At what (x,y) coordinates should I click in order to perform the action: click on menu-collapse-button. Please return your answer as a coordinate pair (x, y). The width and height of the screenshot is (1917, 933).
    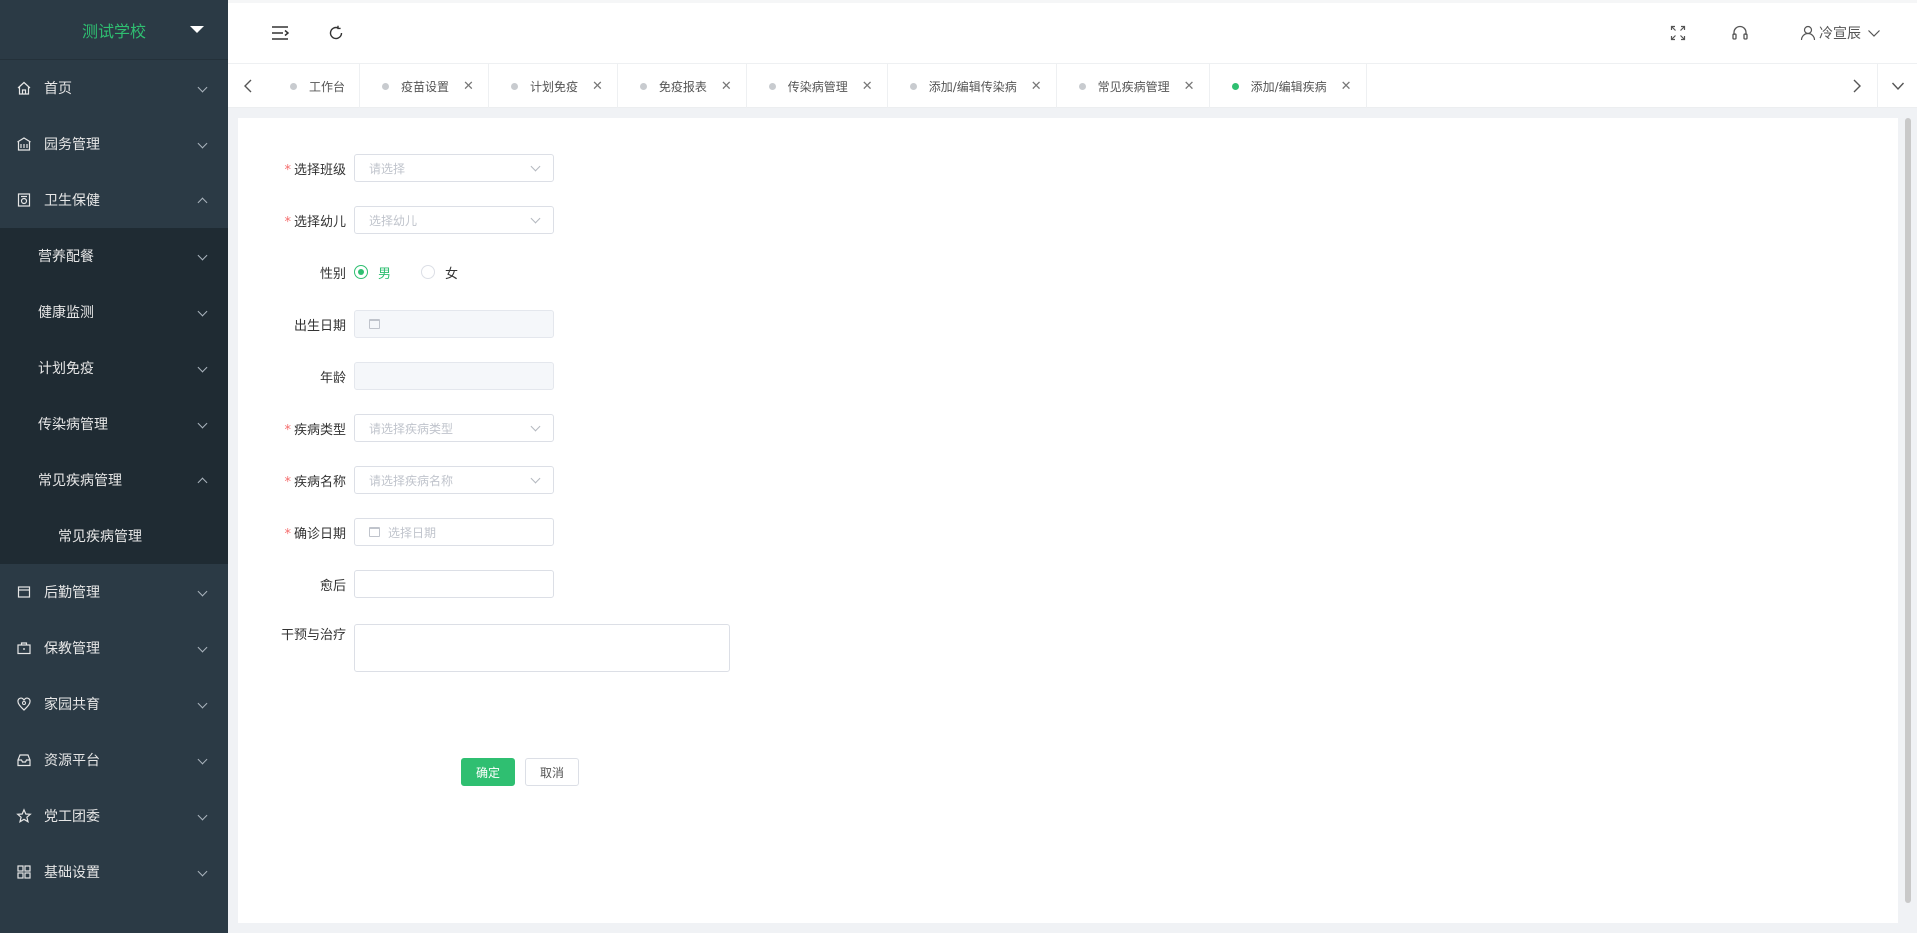
    Looking at the image, I should click on (280, 33).